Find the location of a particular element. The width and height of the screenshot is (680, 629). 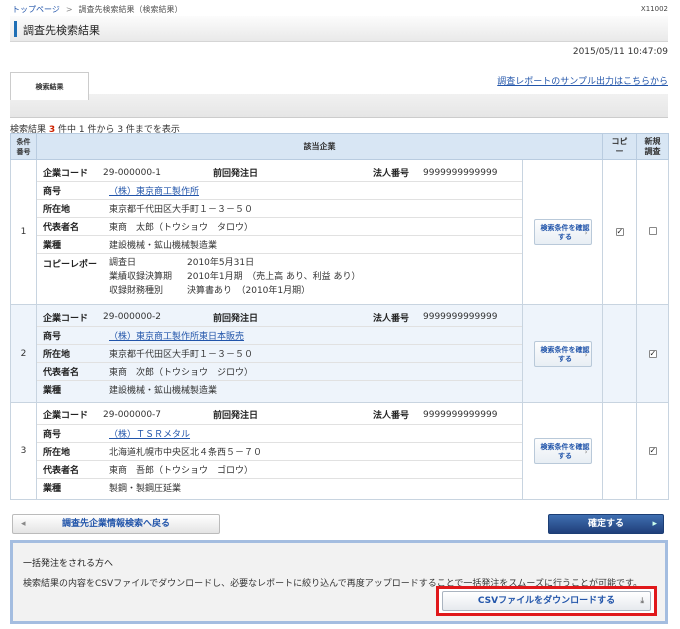

company-code: 29-000000-2 is located at coordinates (152, 317).